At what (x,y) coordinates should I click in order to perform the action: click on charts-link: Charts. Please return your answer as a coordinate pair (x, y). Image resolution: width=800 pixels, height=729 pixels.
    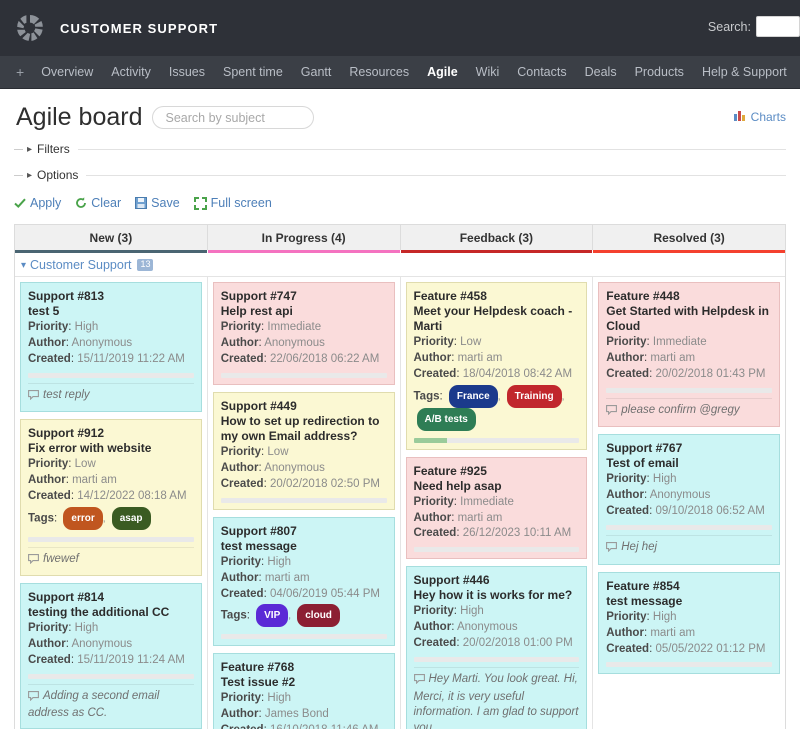
    Looking at the image, I should click on (759, 116).